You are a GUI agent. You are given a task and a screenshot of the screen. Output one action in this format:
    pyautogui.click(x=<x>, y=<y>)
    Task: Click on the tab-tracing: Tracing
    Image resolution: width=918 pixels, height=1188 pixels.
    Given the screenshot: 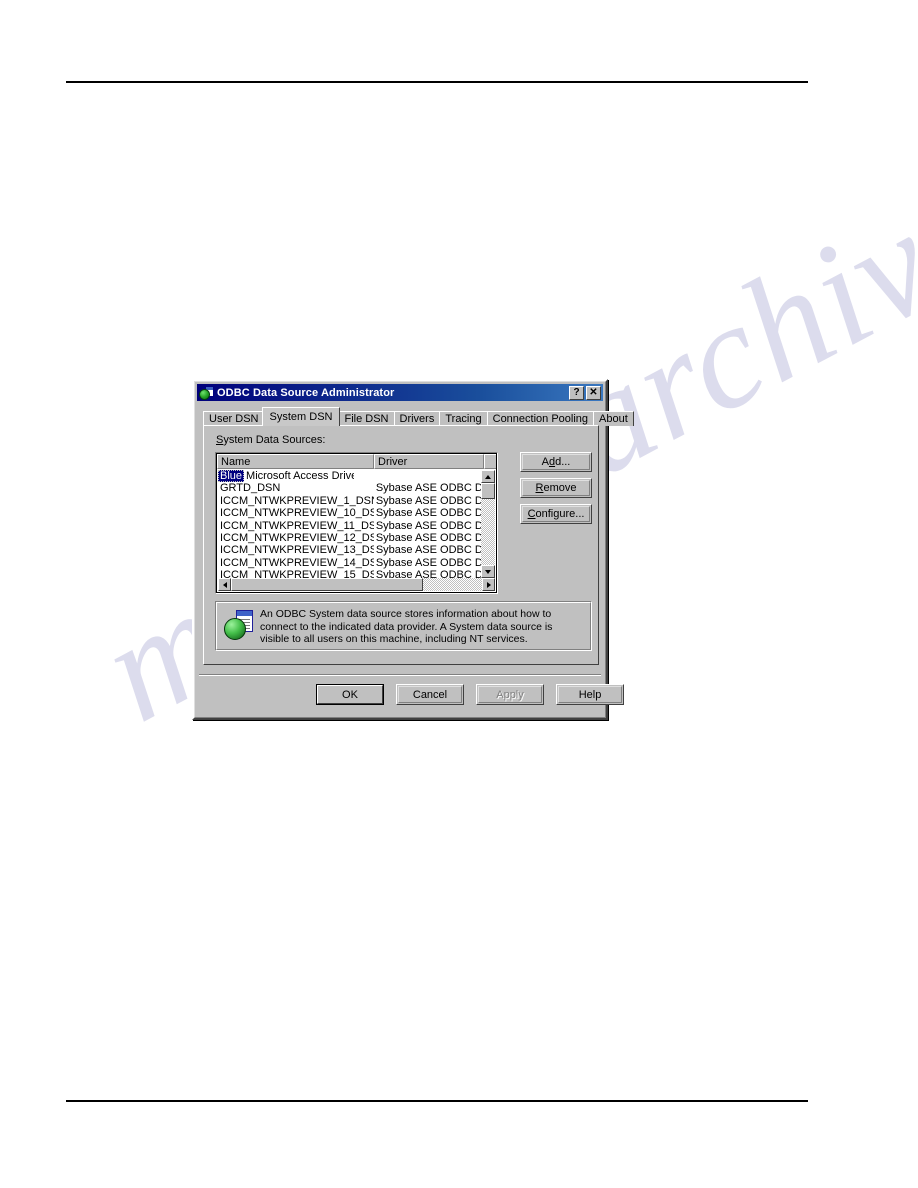 What is the action you would take?
    pyautogui.click(x=463, y=418)
    